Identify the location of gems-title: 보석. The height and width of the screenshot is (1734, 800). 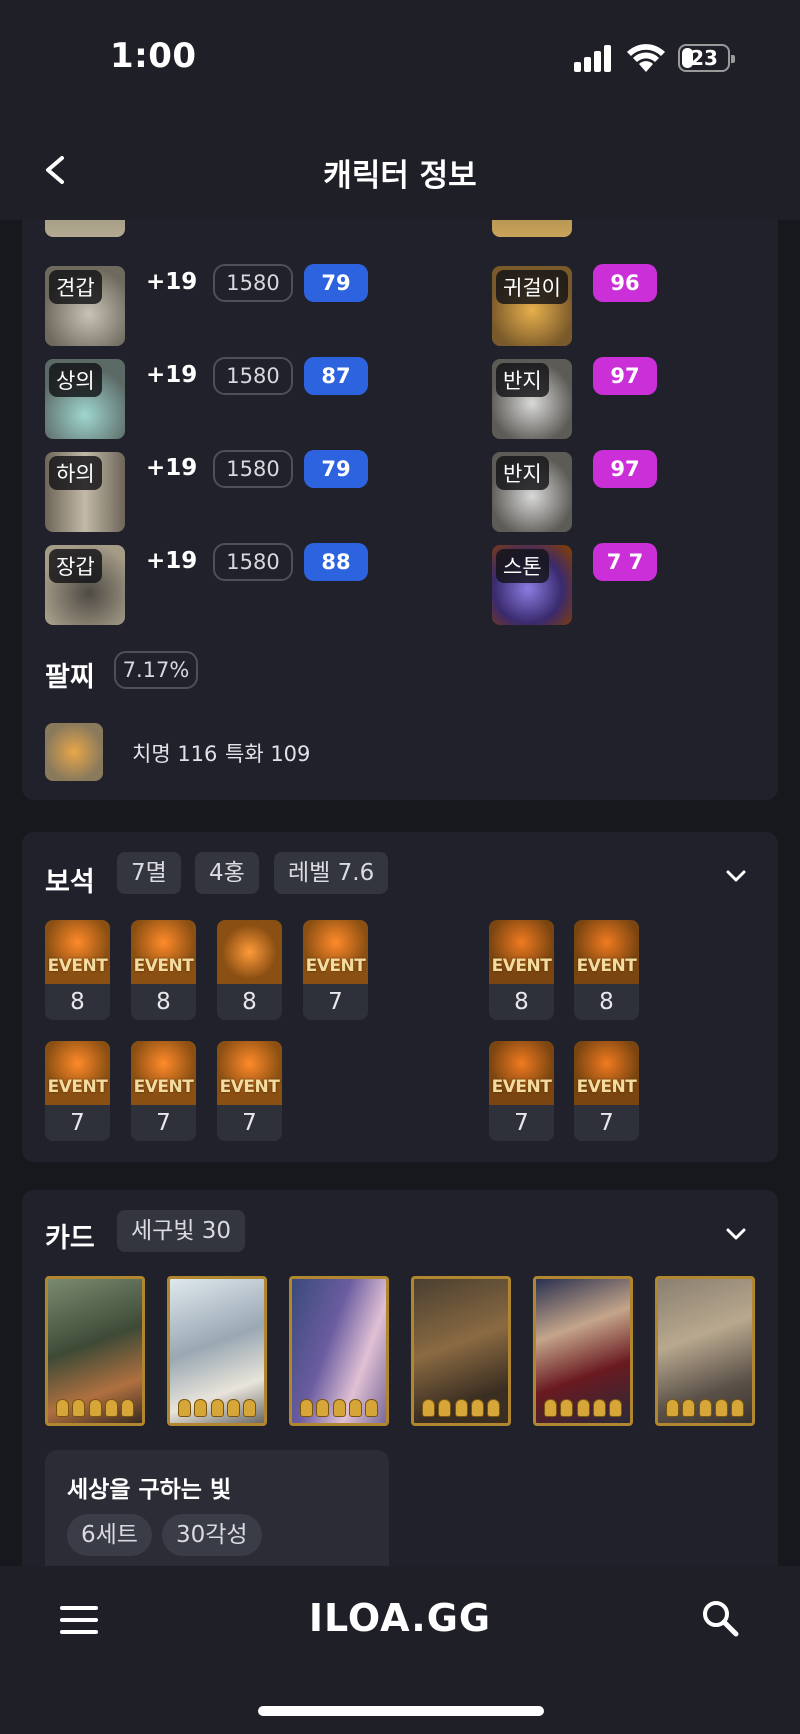
(70, 882).